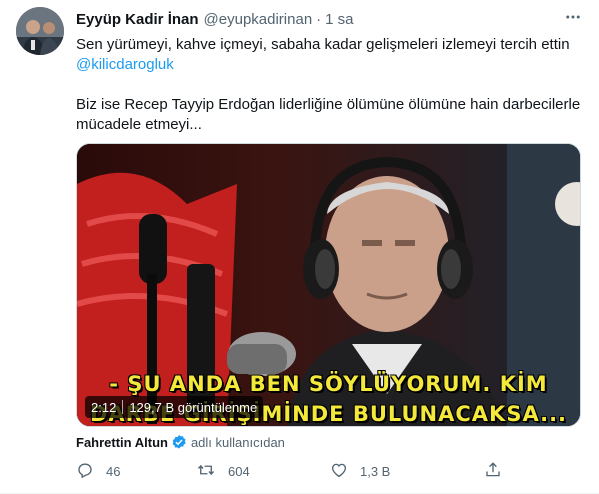 The width and height of the screenshot is (599, 494). I want to click on reply-icon, so click(85, 471).